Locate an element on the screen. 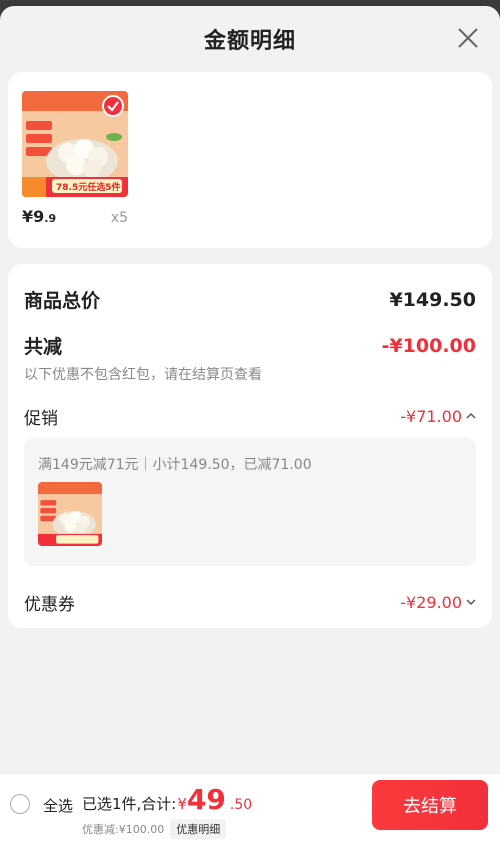  total-row: 商品总价 ¥149.50 is located at coordinates (250, 299).